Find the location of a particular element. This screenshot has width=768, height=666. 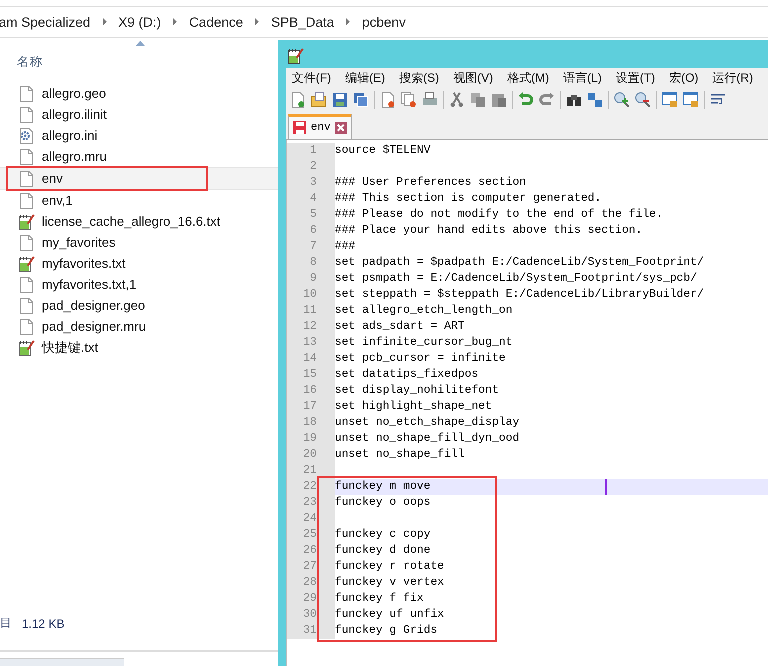

line-number: 31 is located at coordinates (311, 631).